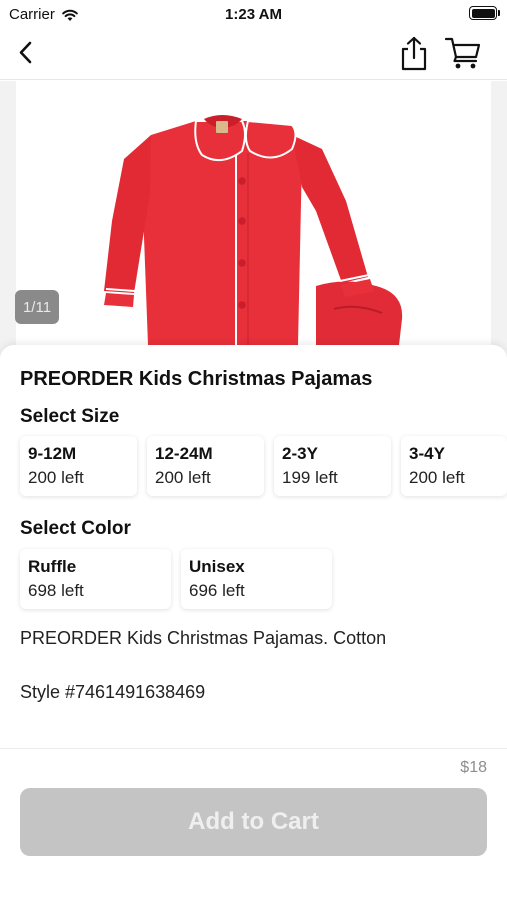  What do you see at coordinates (75, 528) in the screenshot?
I see `color-section-label: Select Color` at bounding box center [75, 528].